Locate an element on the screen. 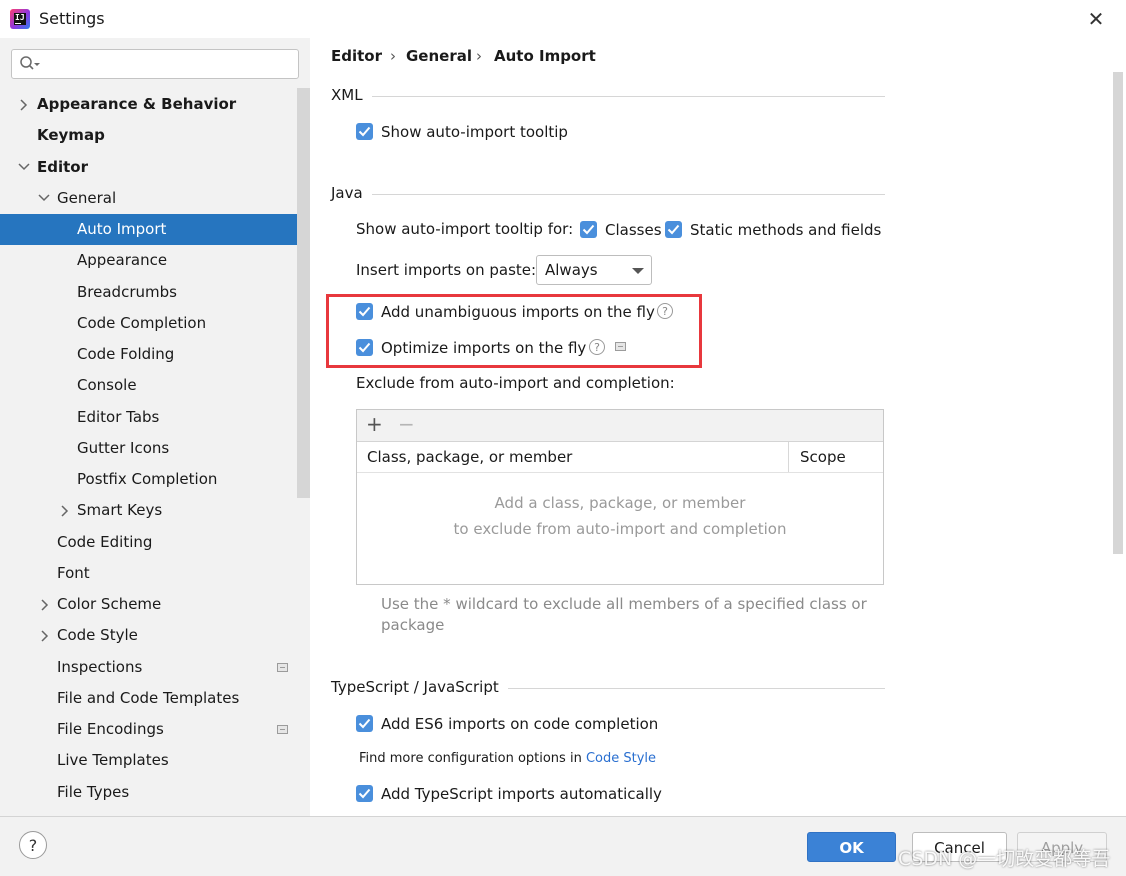 This screenshot has width=1126, height=876. es6-imports-label: Add ES6 imports on code completion is located at coordinates (520, 724).